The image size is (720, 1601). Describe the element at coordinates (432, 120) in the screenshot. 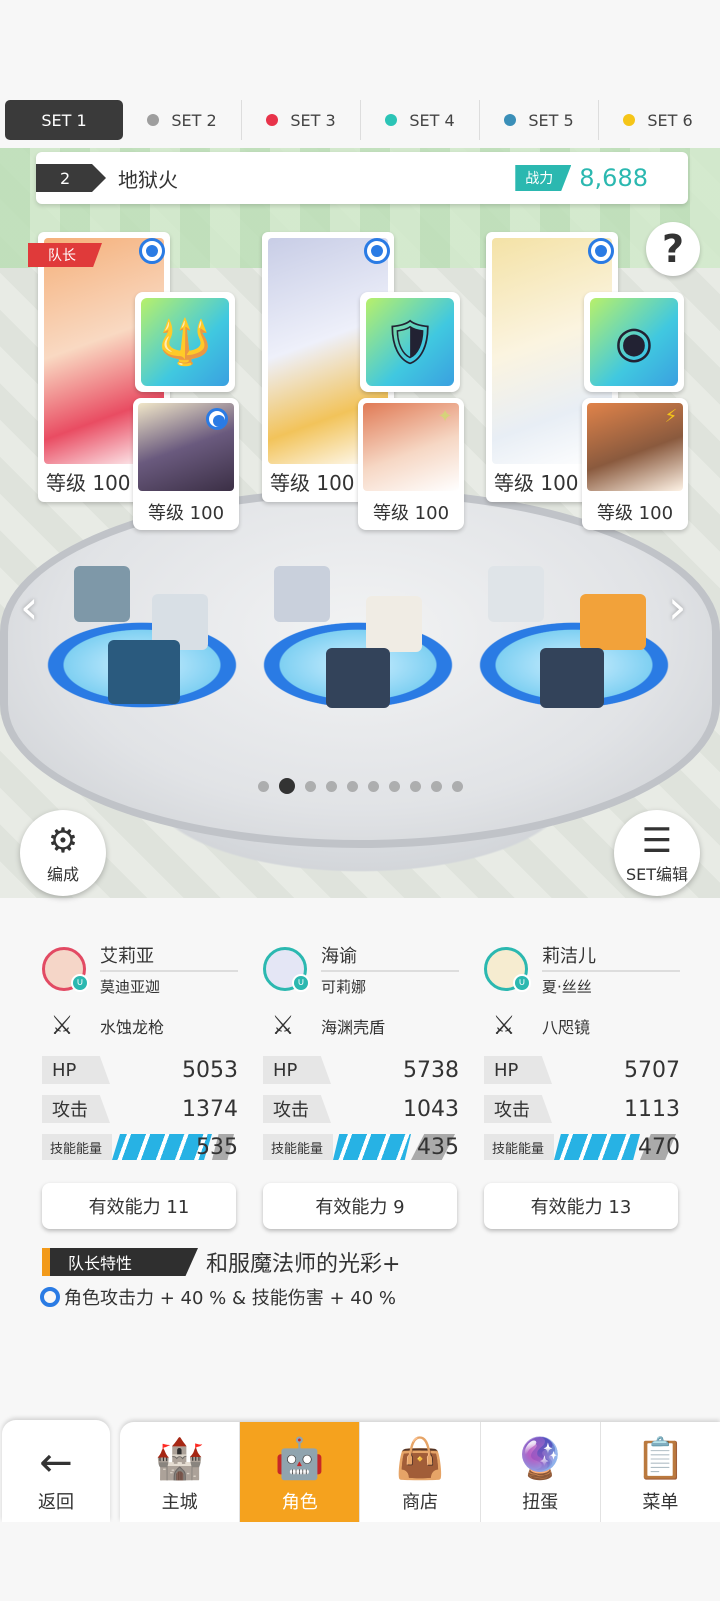

I see `tab-label: SET 4` at that location.